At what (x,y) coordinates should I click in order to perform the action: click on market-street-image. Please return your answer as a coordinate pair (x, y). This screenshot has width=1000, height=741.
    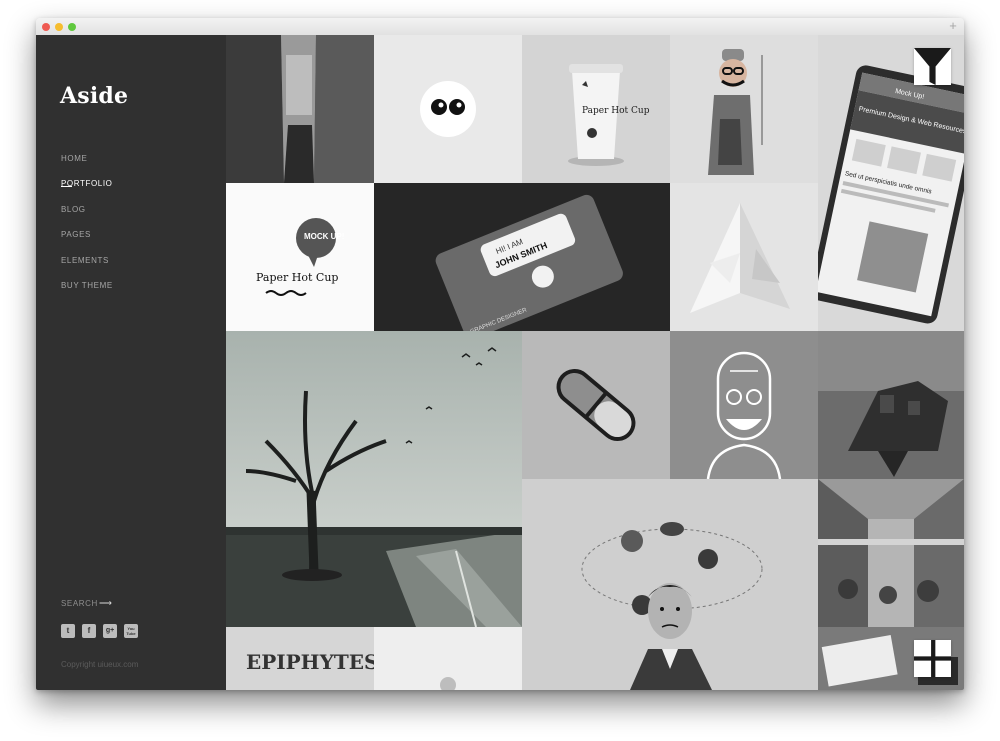
    Looking at the image, I should click on (891, 553).